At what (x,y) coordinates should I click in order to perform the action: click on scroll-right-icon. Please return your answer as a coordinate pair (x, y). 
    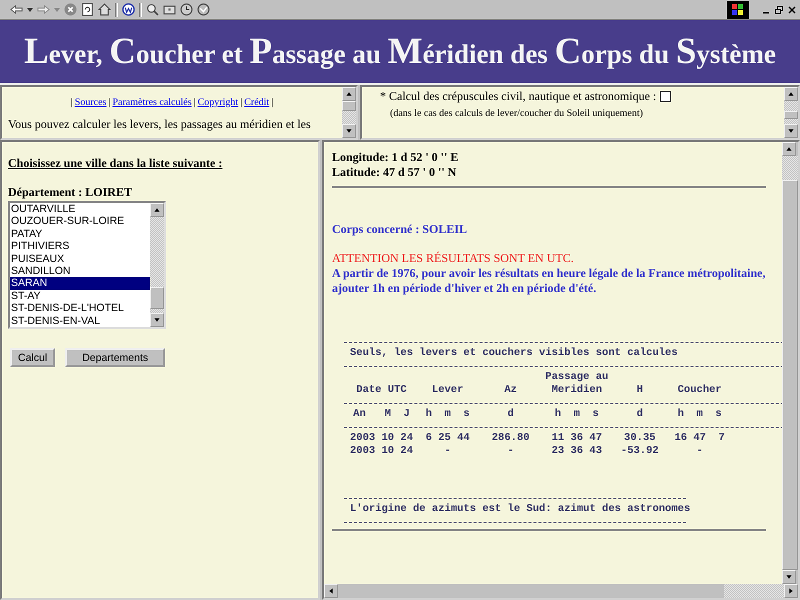
    Looking at the image, I should click on (791, 591).